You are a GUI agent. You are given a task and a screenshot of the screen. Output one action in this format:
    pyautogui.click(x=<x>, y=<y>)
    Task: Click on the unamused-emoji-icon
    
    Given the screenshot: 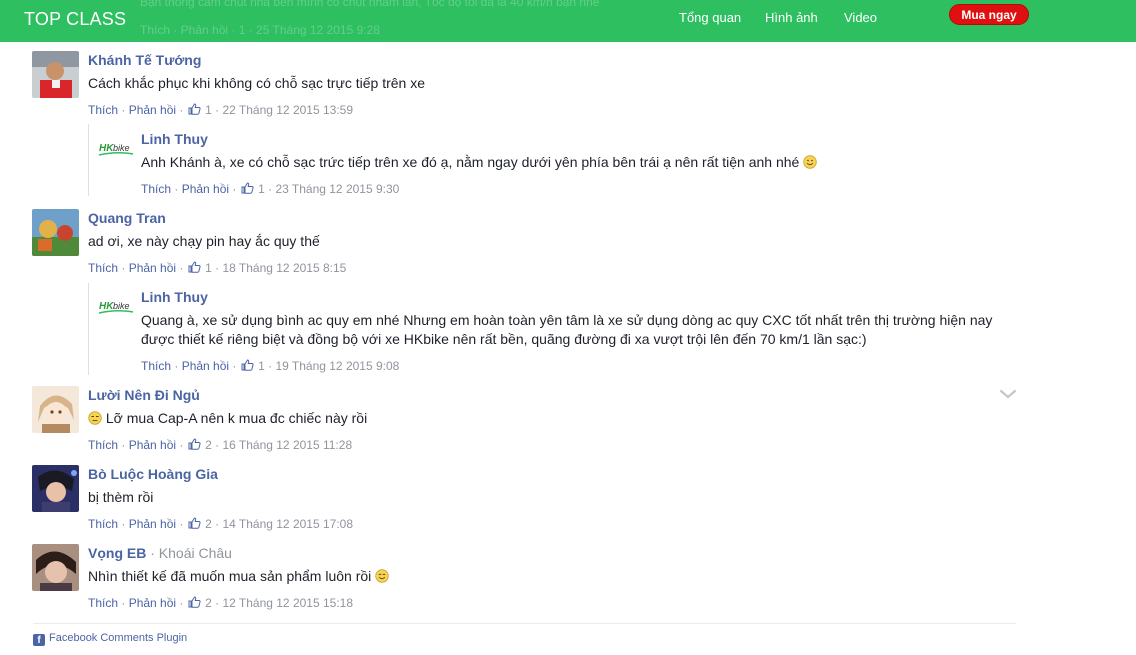 What is the action you would take?
    pyautogui.click(x=95, y=418)
    